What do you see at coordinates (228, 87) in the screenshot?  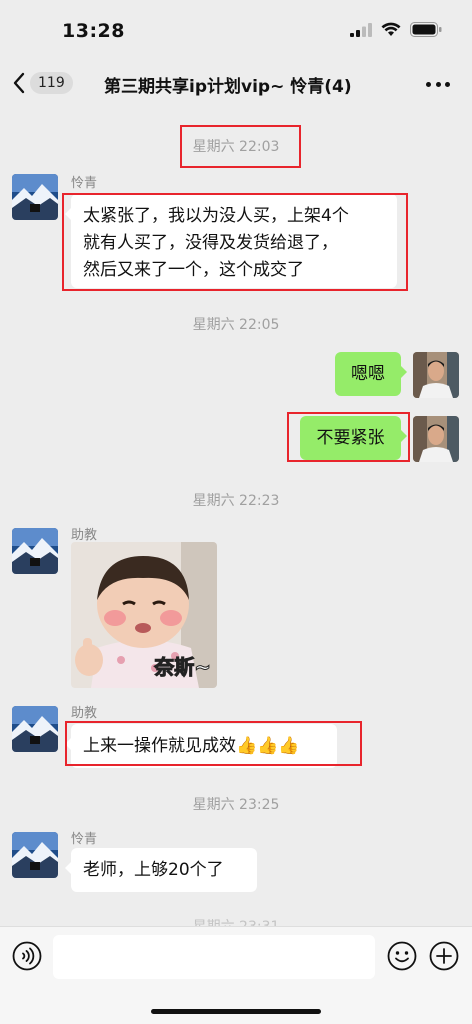 I see `chat-title: 第三期共享ip计划vip~ 怜青(4)` at bounding box center [228, 87].